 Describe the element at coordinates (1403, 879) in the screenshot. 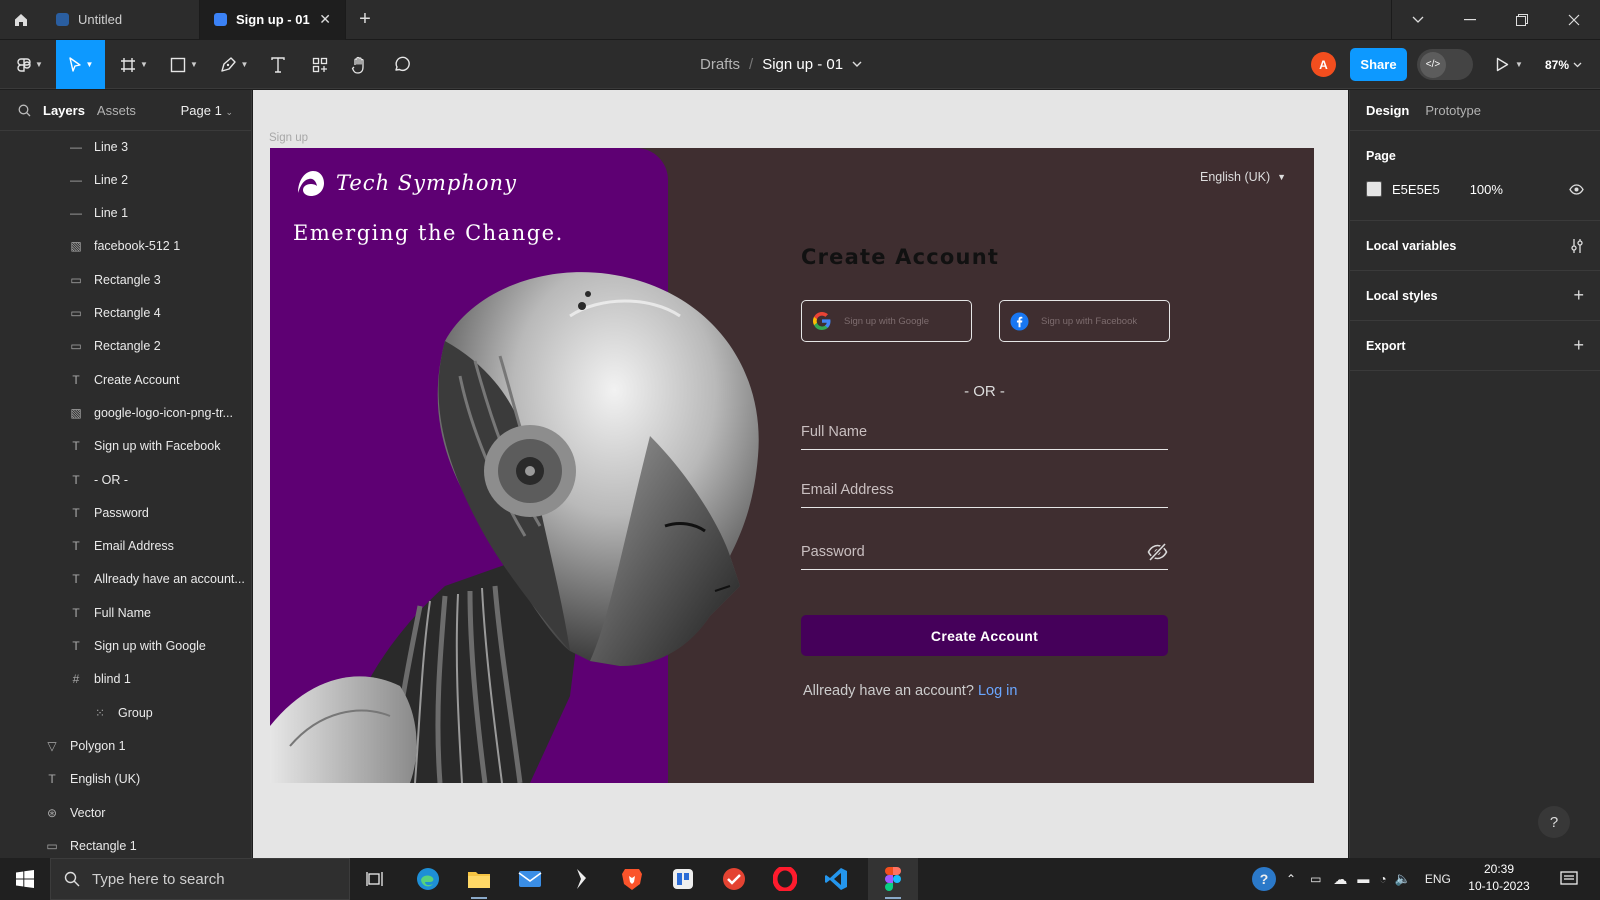

I see `volume-icon: 🔈` at that location.